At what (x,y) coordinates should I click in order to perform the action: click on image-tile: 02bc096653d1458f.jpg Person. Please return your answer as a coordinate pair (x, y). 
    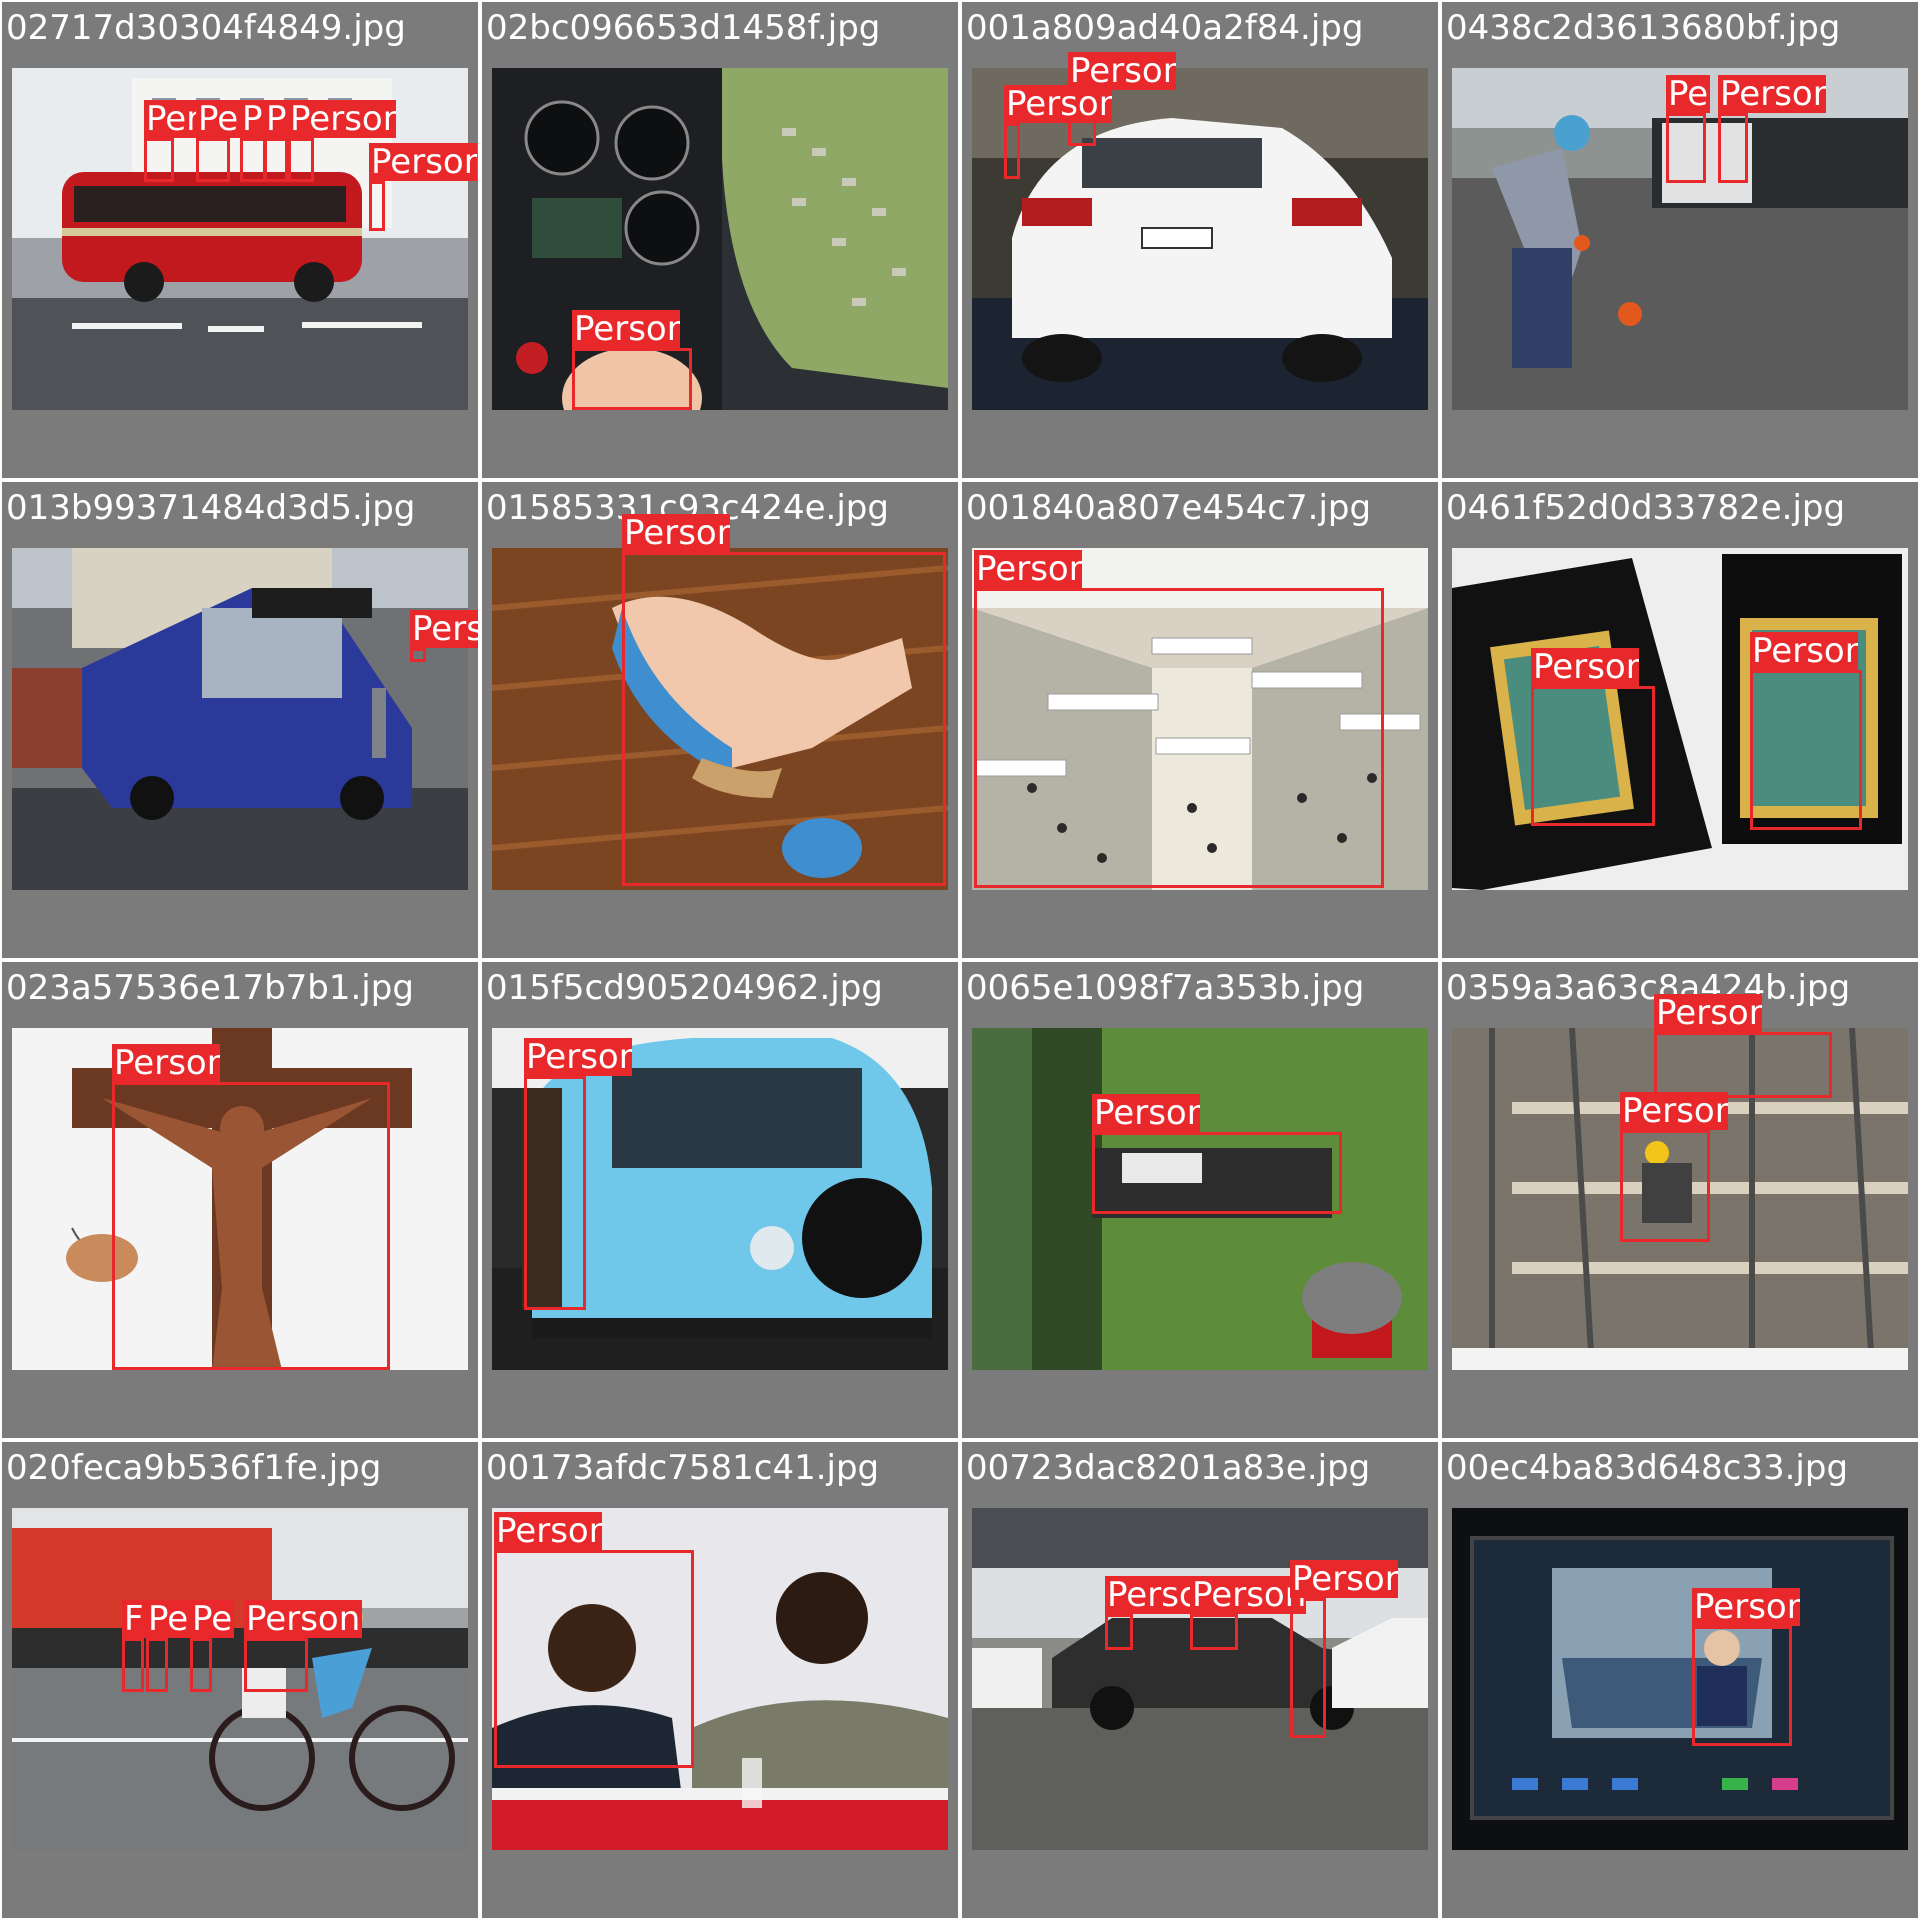
    Looking at the image, I should click on (720, 240).